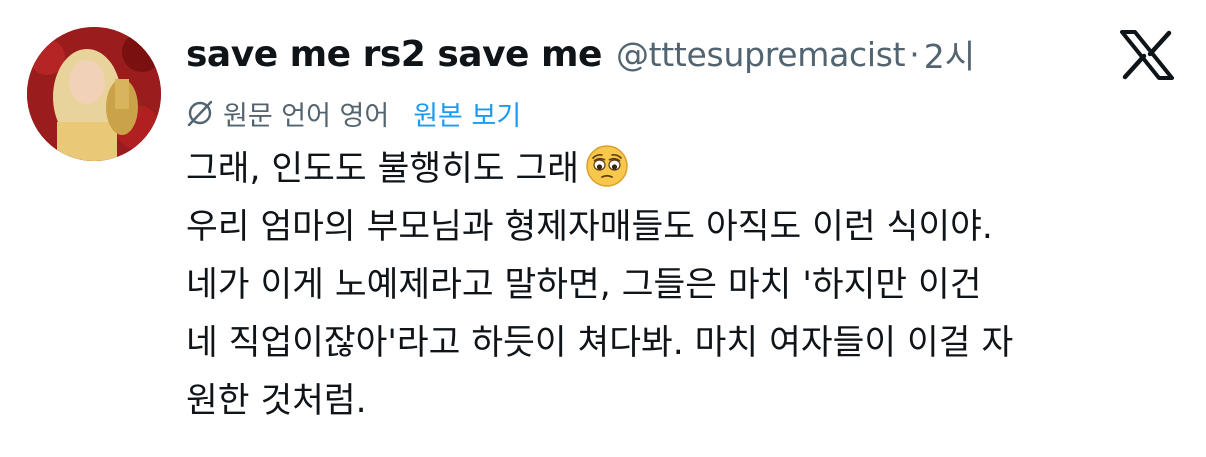 This screenshot has height=457, width=1206. What do you see at coordinates (584, 285) in the screenshot?
I see `tweet-line: 네가 이게 노예제라고 말하면, 그들은 마치 '하지만 이건` at bounding box center [584, 285].